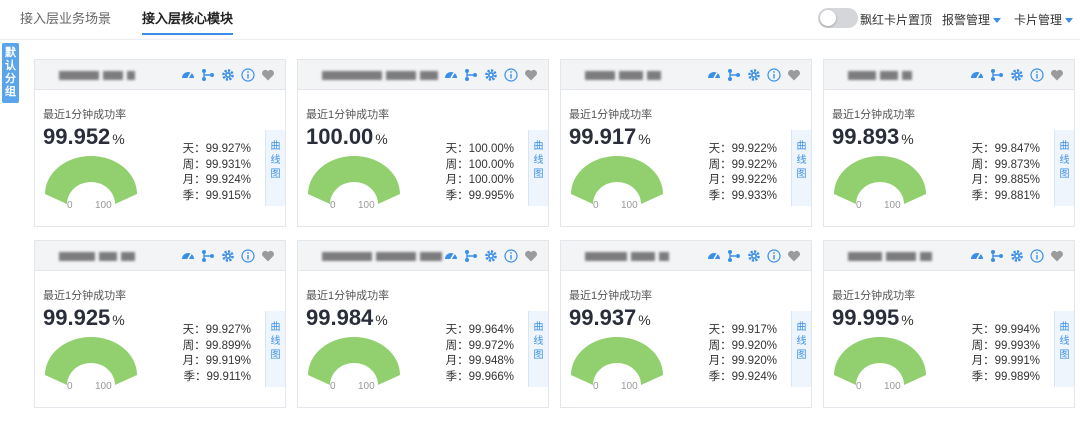  I want to click on alarm-management-menu: 报警管理, so click(972, 19).